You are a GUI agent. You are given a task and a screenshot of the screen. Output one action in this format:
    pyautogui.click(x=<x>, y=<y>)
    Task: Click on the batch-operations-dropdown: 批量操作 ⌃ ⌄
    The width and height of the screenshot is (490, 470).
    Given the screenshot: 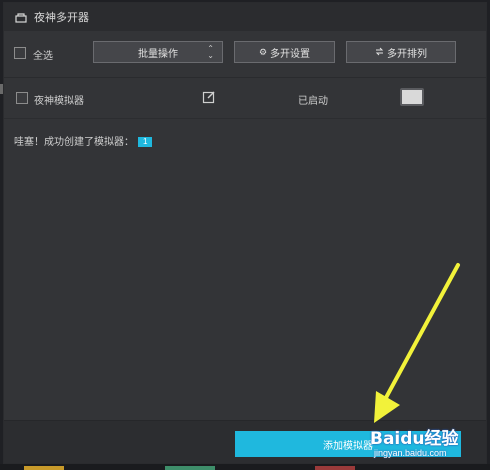 What is the action you would take?
    pyautogui.click(x=158, y=52)
    